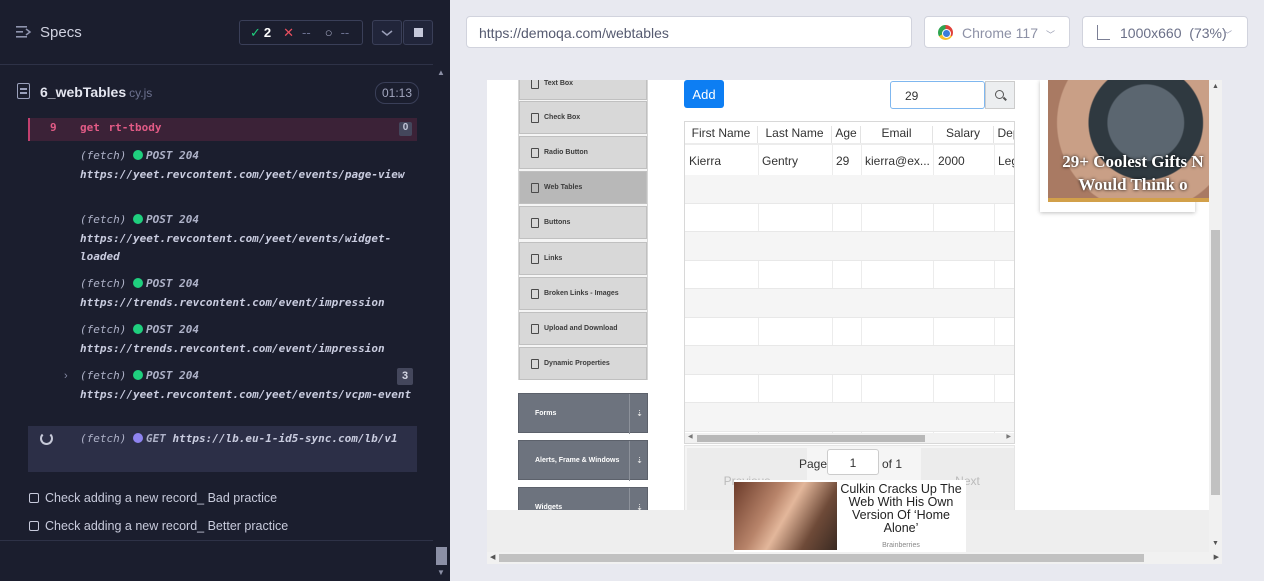 Image resolution: width=1264 pixels, height=581 pixels. Describe the element at coordinates (963, 134) in the screenshot. I see `column-header: Salary` at that location.